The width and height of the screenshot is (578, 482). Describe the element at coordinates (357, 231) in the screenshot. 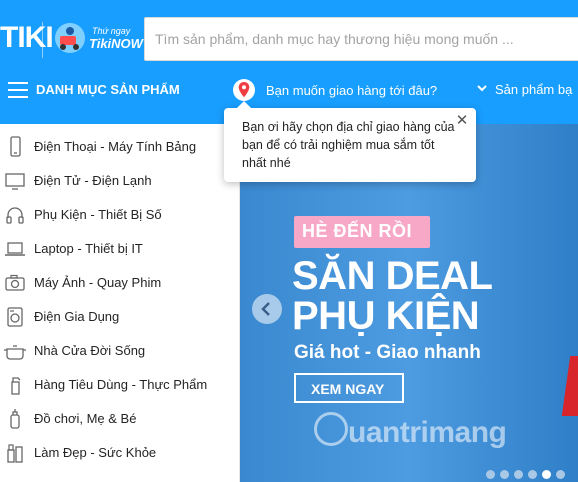

I see `banner-badge-text: HÈ ĐẾN RỒI` at that location.